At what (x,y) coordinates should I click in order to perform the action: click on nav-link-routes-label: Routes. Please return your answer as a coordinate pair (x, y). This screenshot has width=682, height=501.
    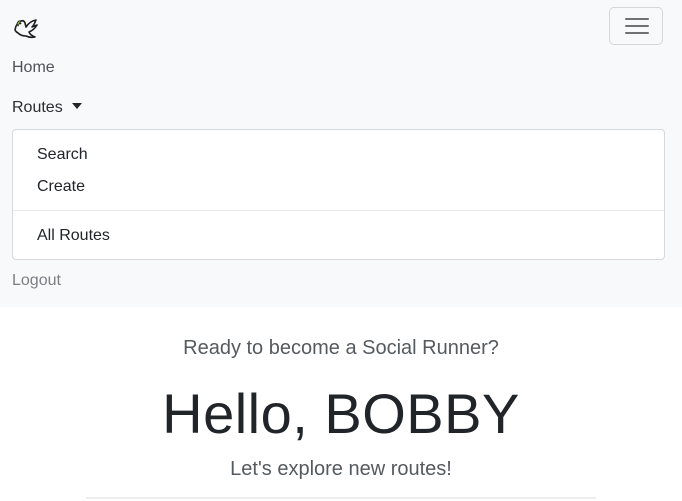
    Looking at the image, I should click on (37, 107).